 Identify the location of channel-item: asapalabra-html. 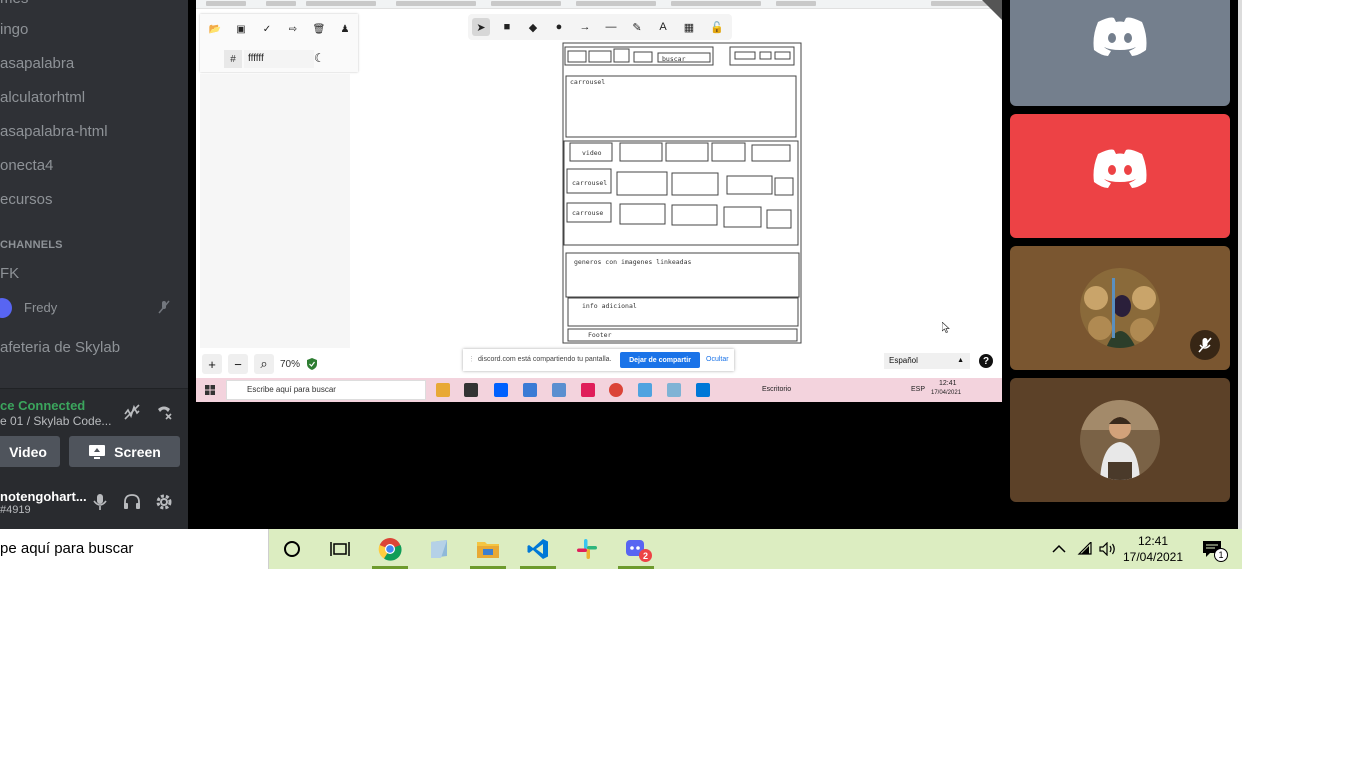
(54, 131).